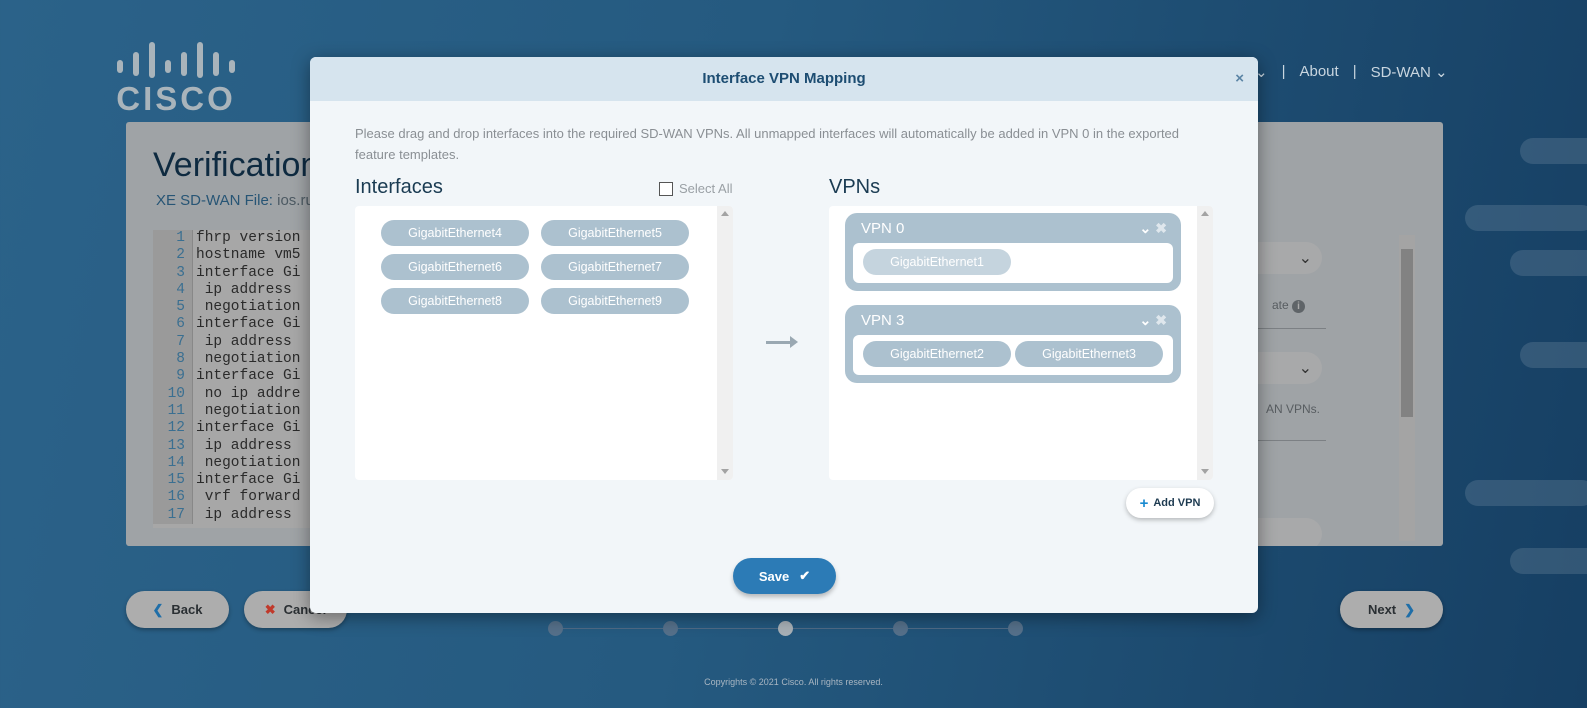 This screenshot has height=708, width=1587. I want to click on line-number: 9, so click(173, 377).